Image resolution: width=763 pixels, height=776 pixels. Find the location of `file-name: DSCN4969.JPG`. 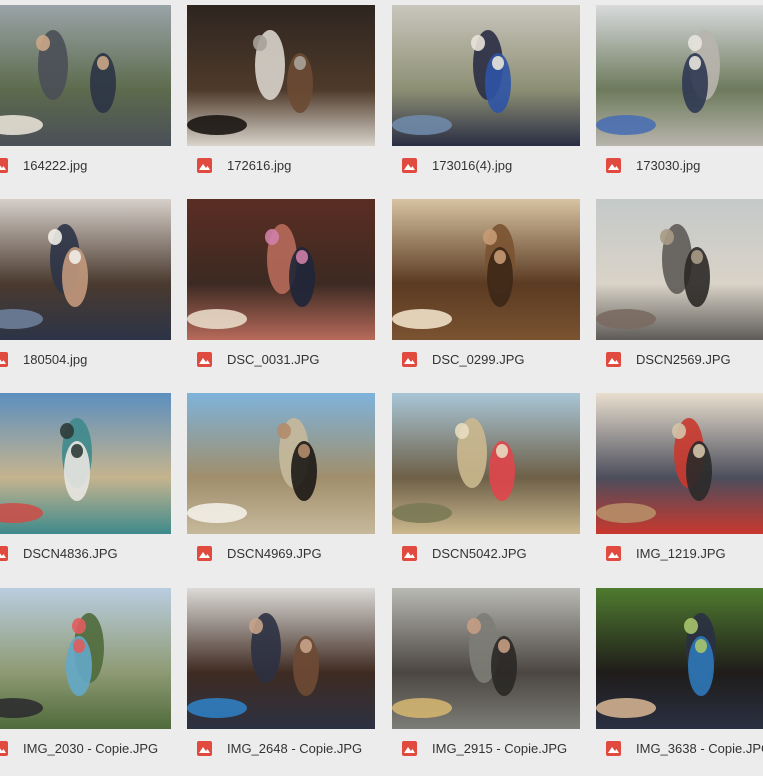

file-name: DSCN4969.JPG is located at coordinates (274, 553).